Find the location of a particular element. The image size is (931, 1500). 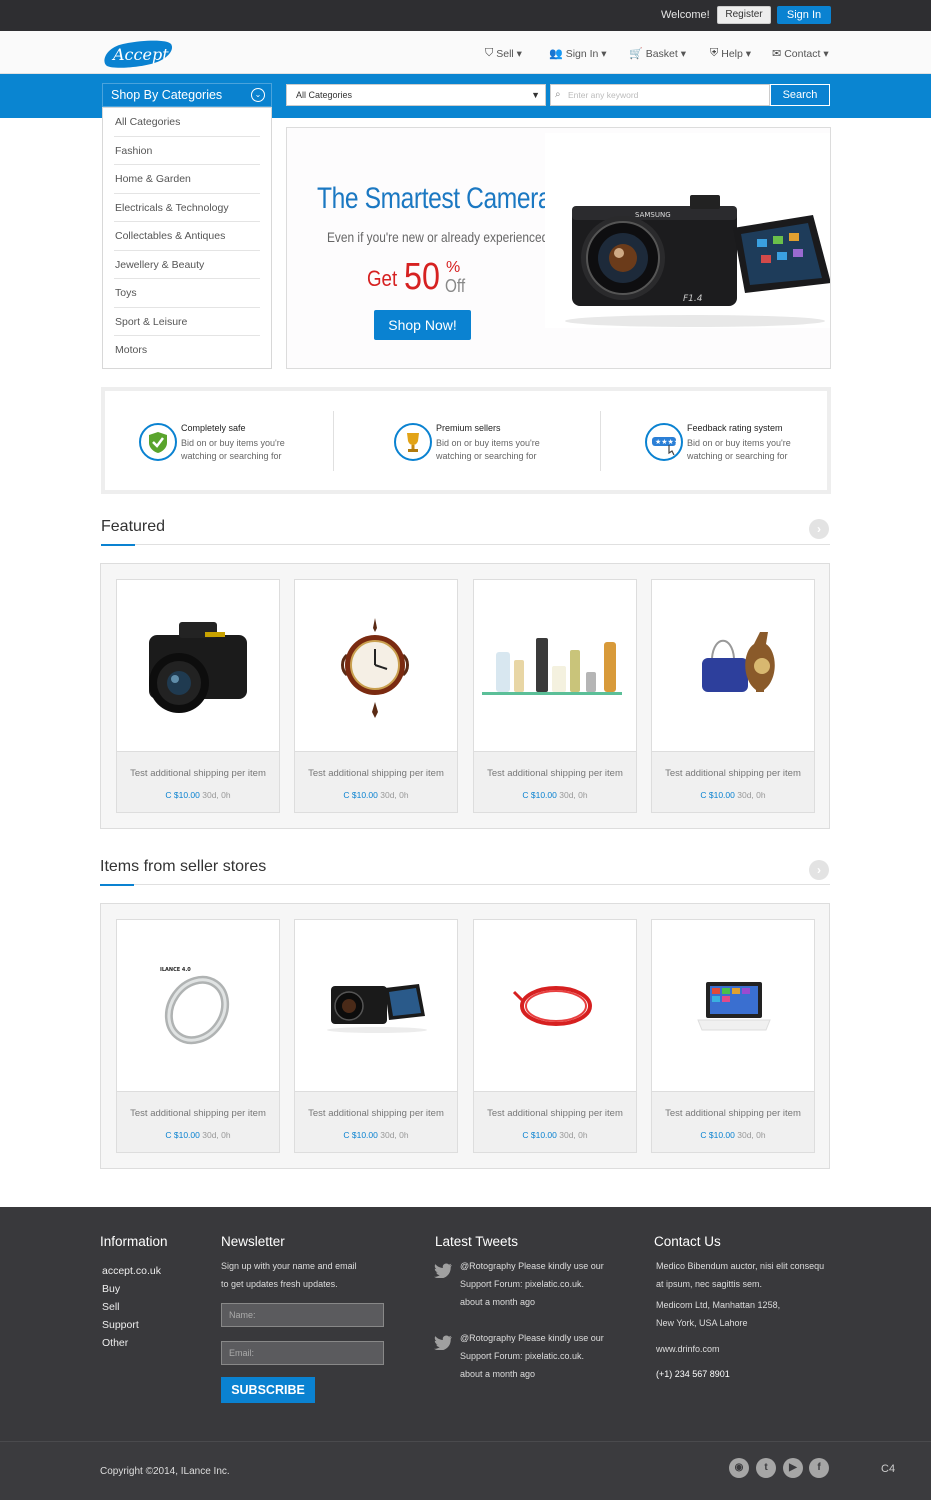

newsletter-email-input: Email: is located at coordinates (302, 1353).